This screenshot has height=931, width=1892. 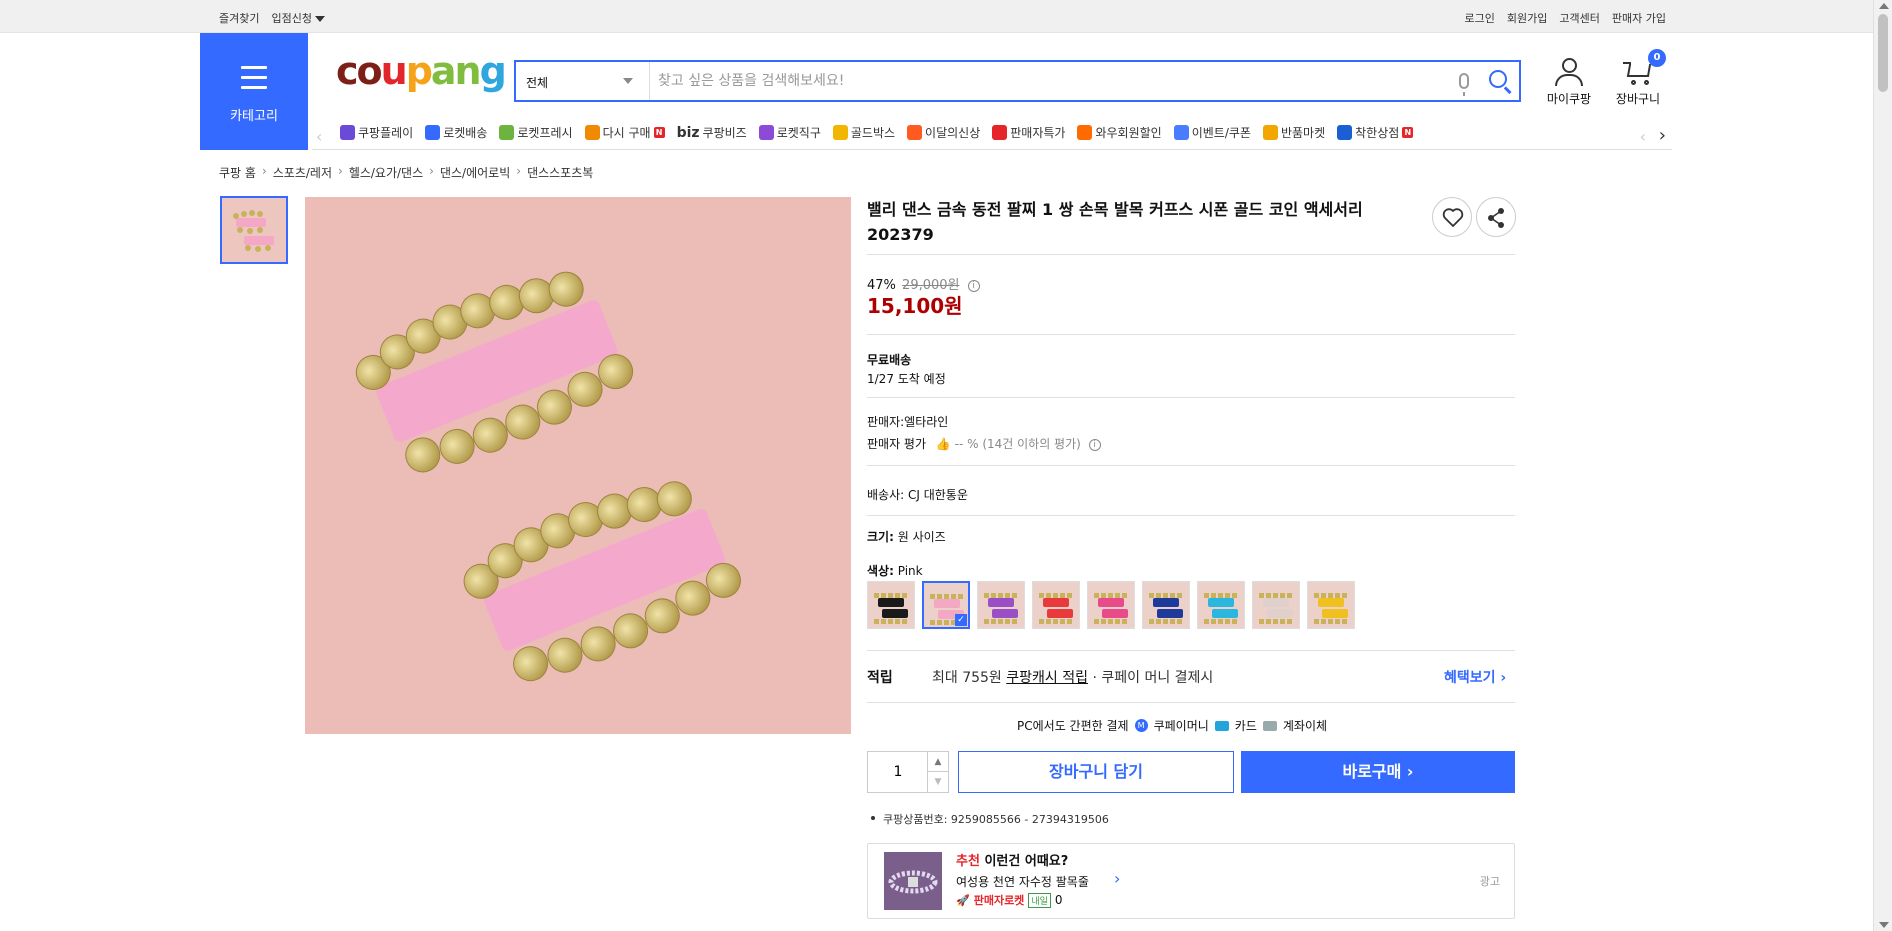 I want to click on menu-item-label: 이벤트/쿠폰, so click(x=1221, y=133).